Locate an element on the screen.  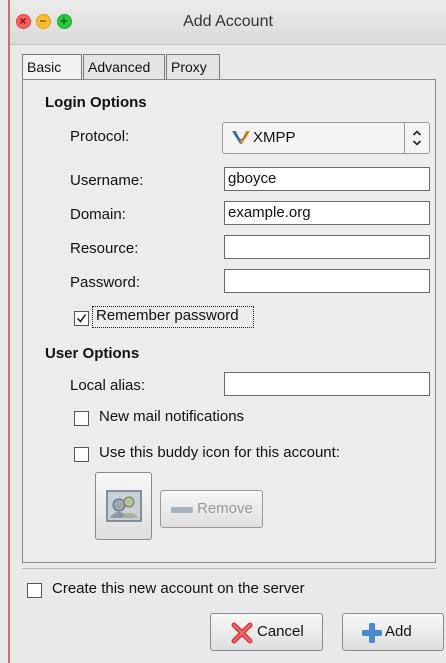
window-title: Add Account is located at coordinates (228, 21).